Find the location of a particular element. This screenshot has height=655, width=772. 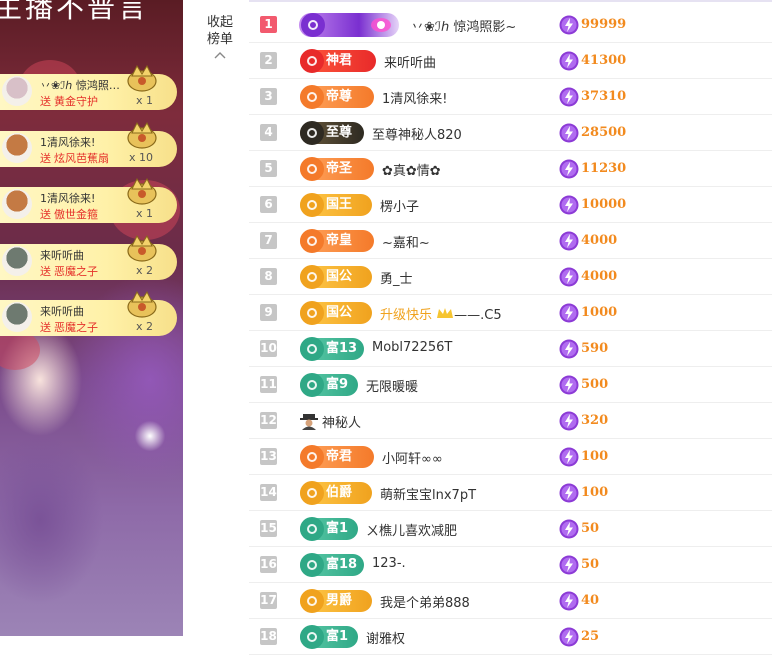

user-name: 小阿轩∞∞ is located at coordinates (412, 457).